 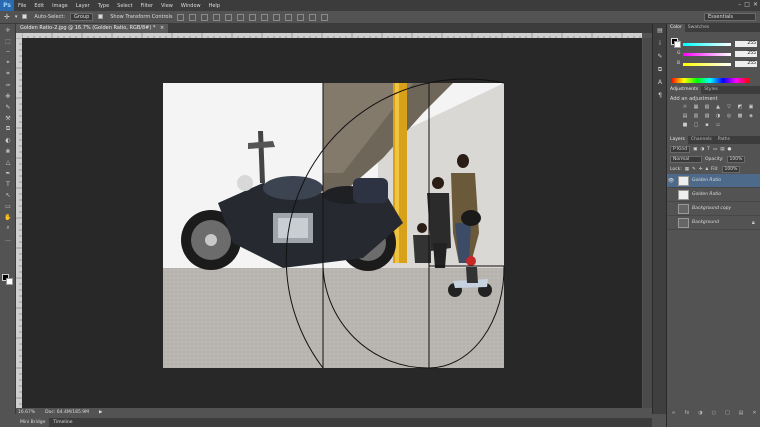 I want to click on black-white-icon: ▤, so click(x=685, y=116).